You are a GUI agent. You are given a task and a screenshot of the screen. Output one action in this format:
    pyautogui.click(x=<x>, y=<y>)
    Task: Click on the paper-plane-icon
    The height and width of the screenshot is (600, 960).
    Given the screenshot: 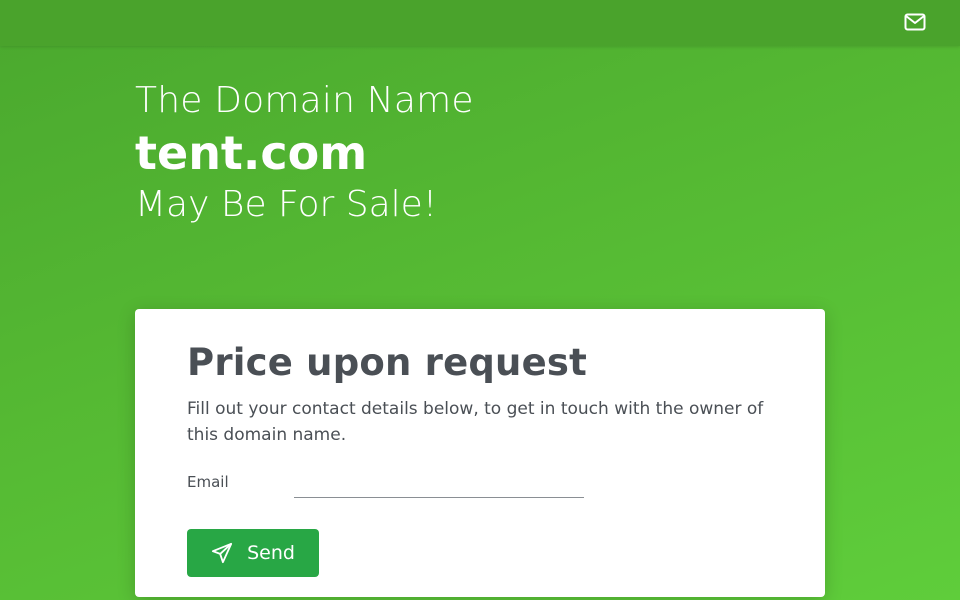 What is the action you would take?
    pyautogui.click(x=222, y=553)
    